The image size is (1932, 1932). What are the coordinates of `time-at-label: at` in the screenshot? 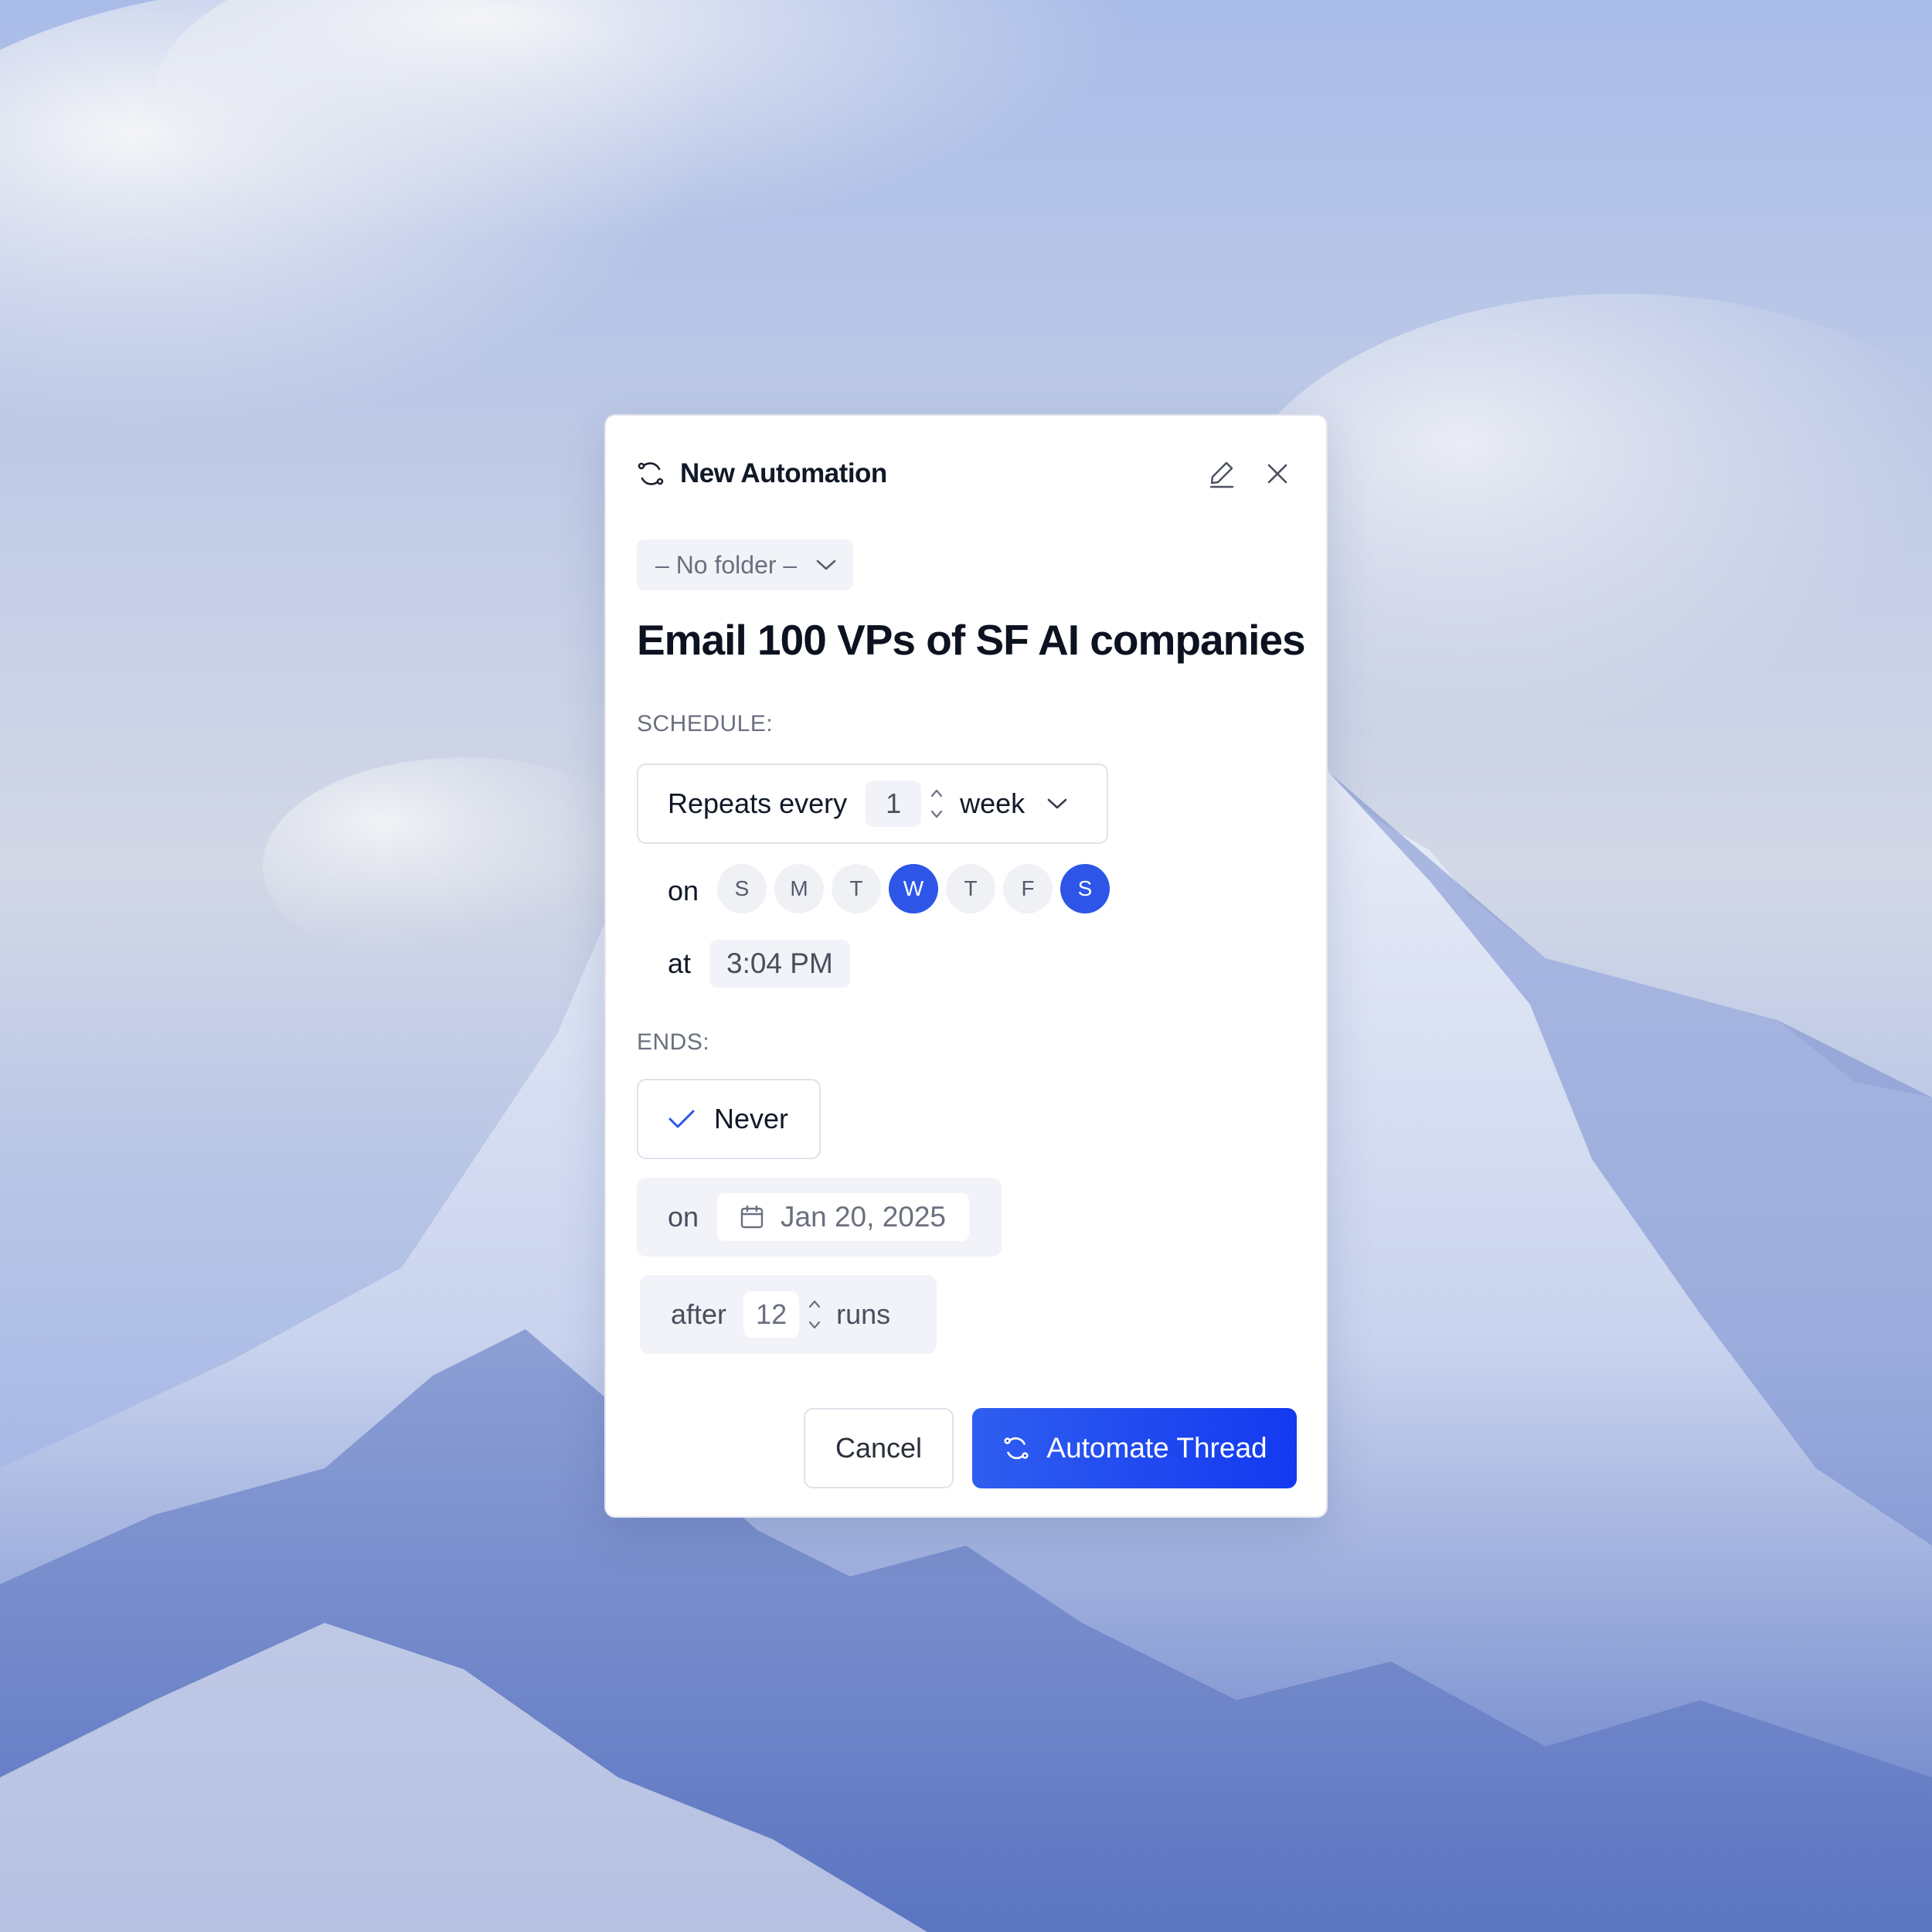 It's located at (680, 963).